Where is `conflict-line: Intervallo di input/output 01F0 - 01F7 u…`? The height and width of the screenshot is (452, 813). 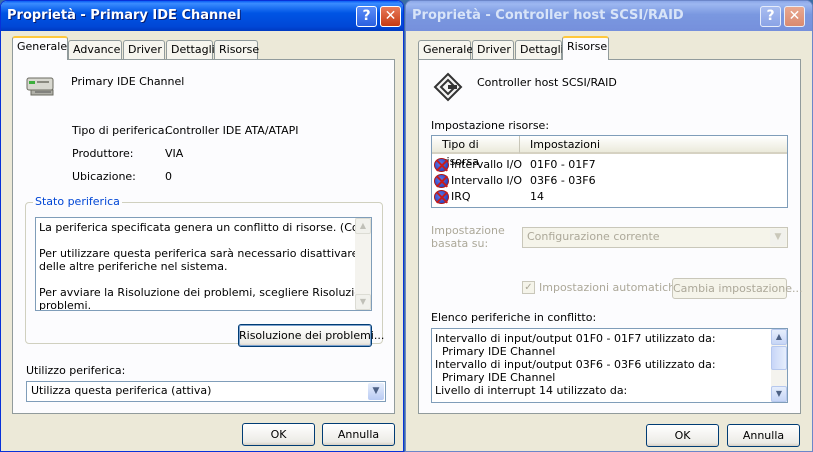 conflict-line: Intervallo di input/output 01F0 - 01F7 u… is located at coordinates (575, 338).